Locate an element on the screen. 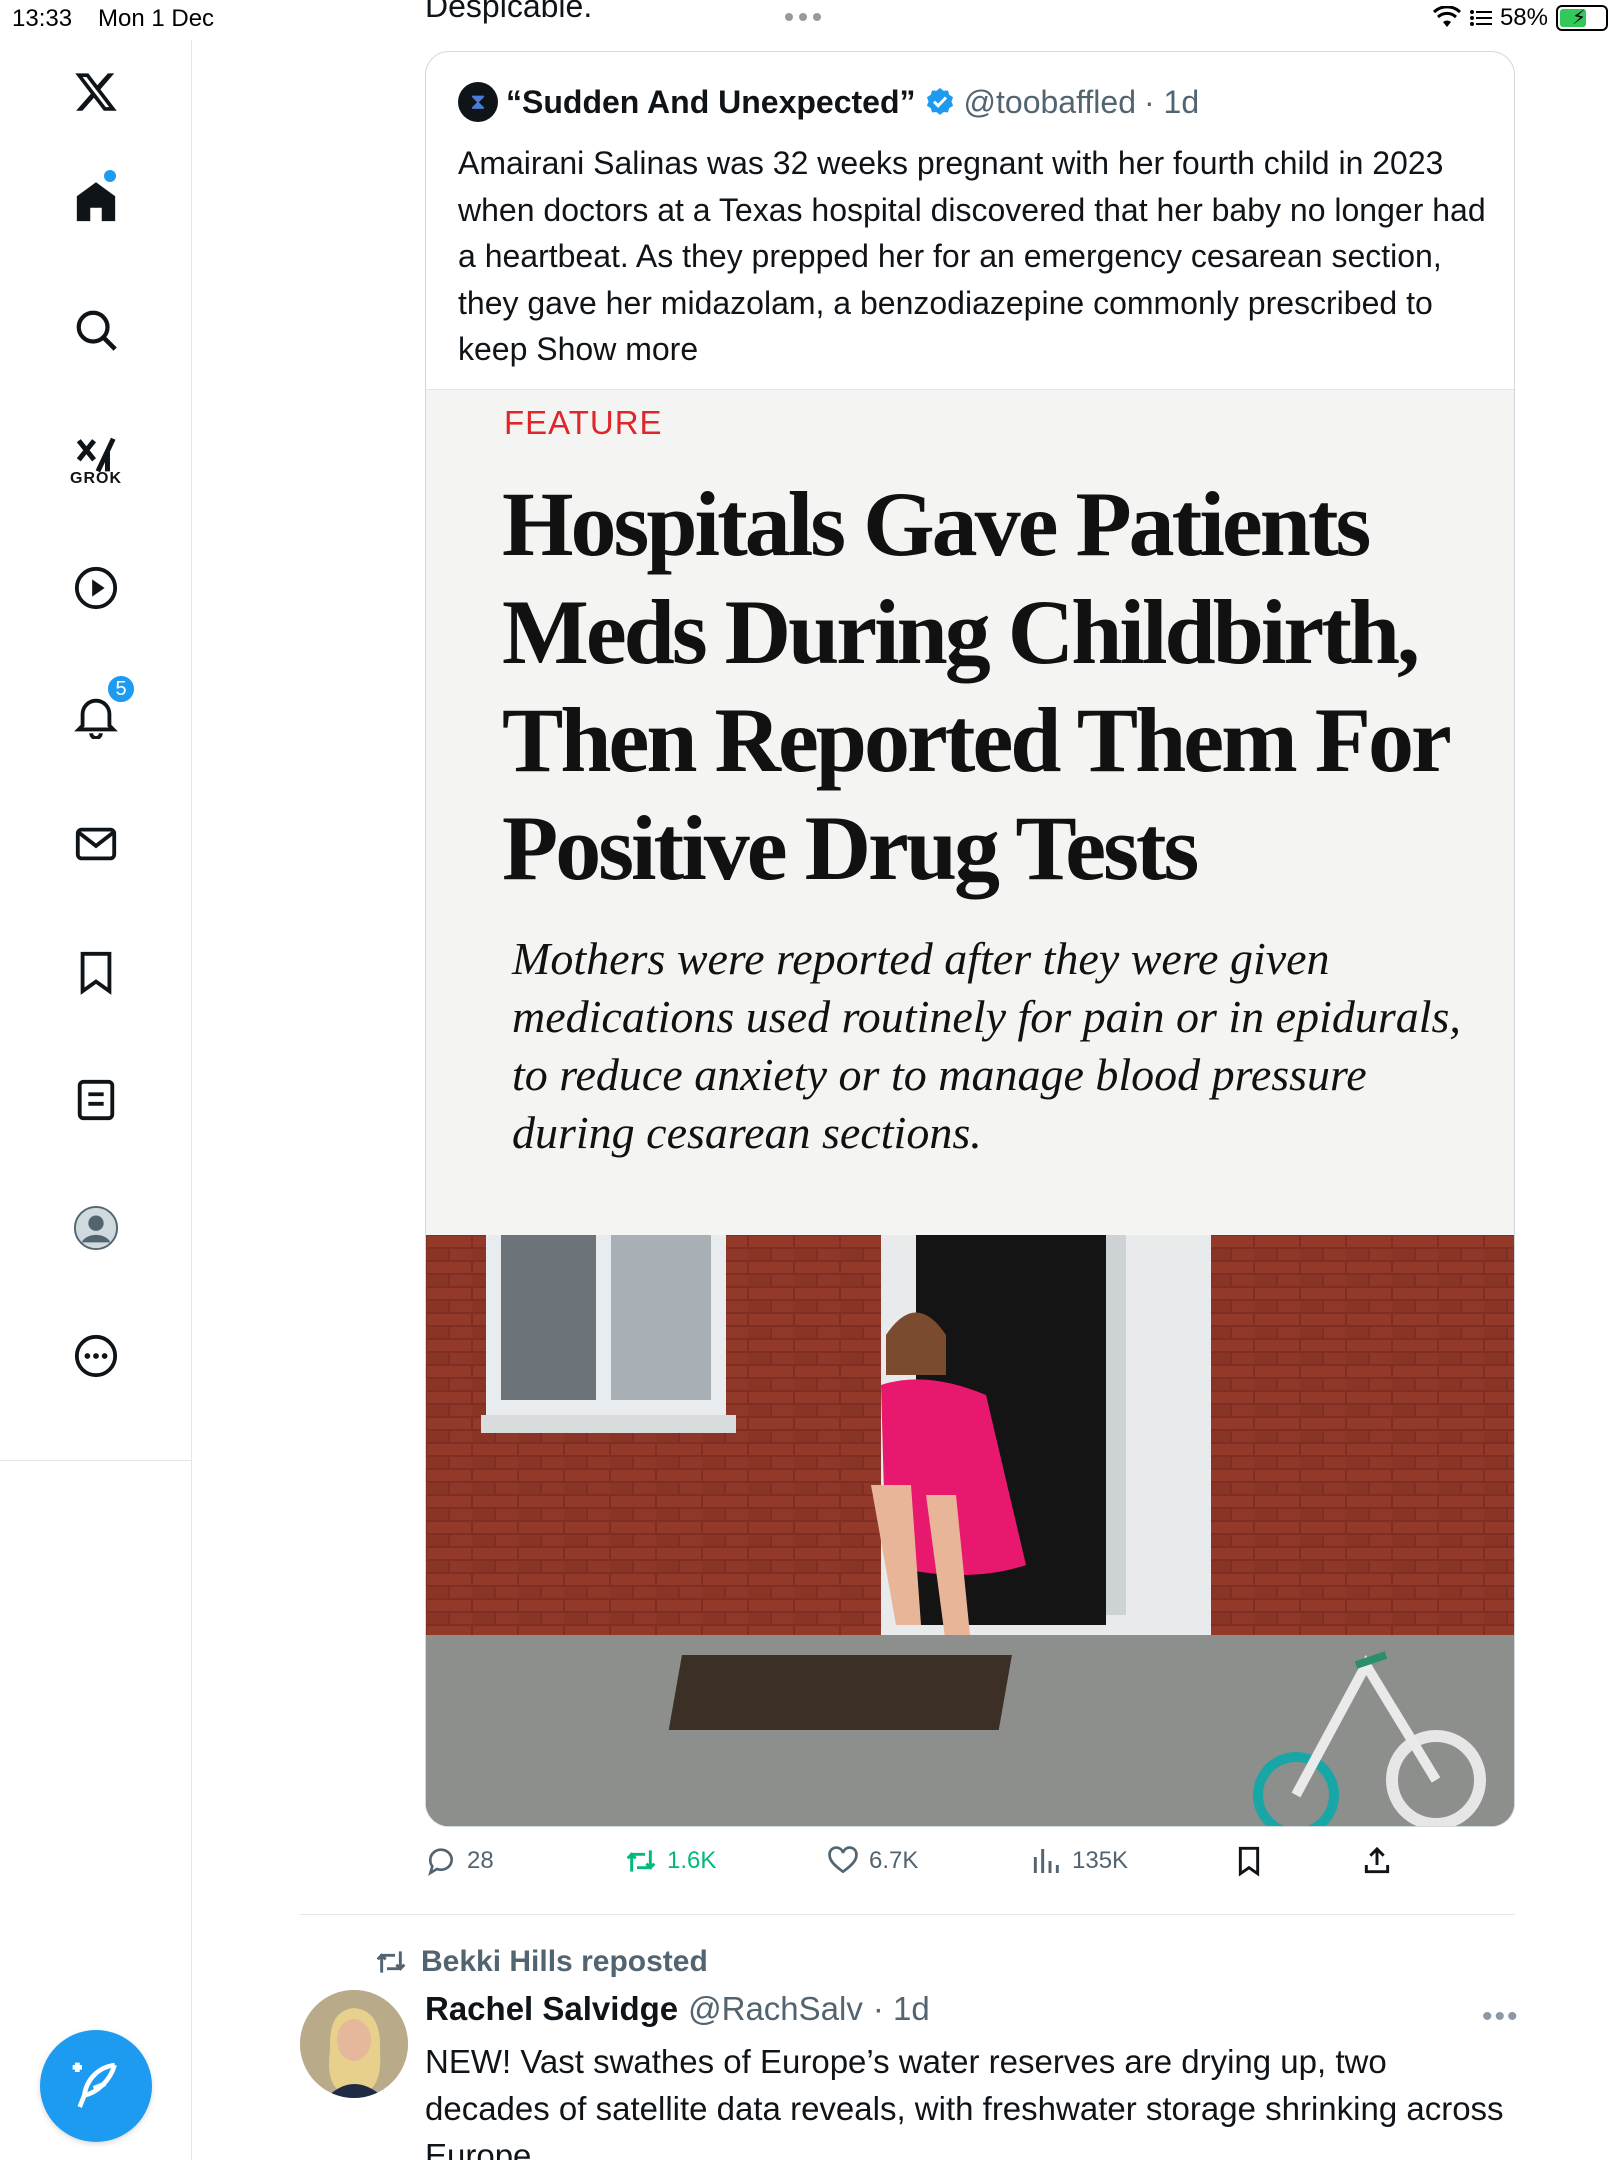  share-icon is located at coordinates (1377, 1860).